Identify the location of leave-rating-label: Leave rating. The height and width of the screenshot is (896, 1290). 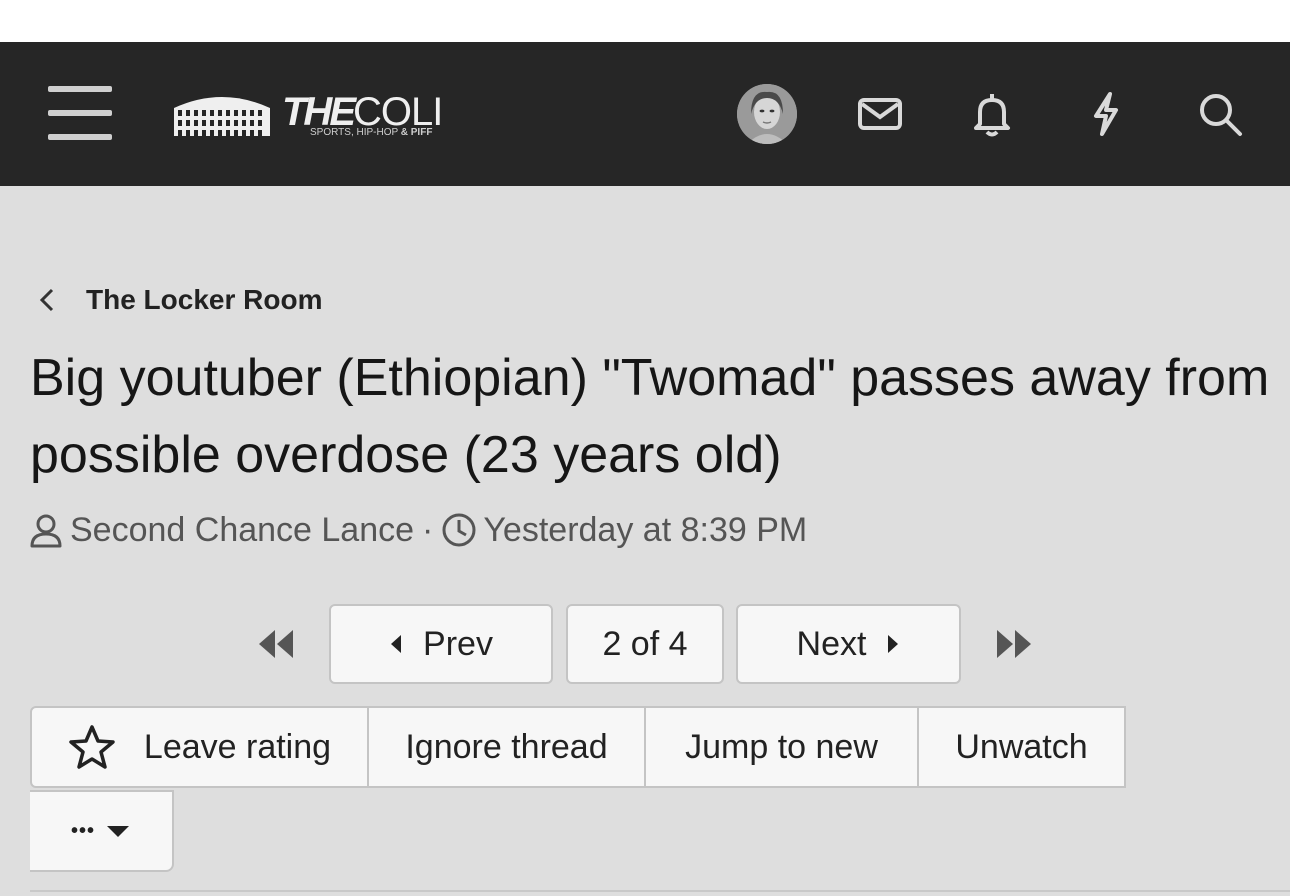
(237, 746).